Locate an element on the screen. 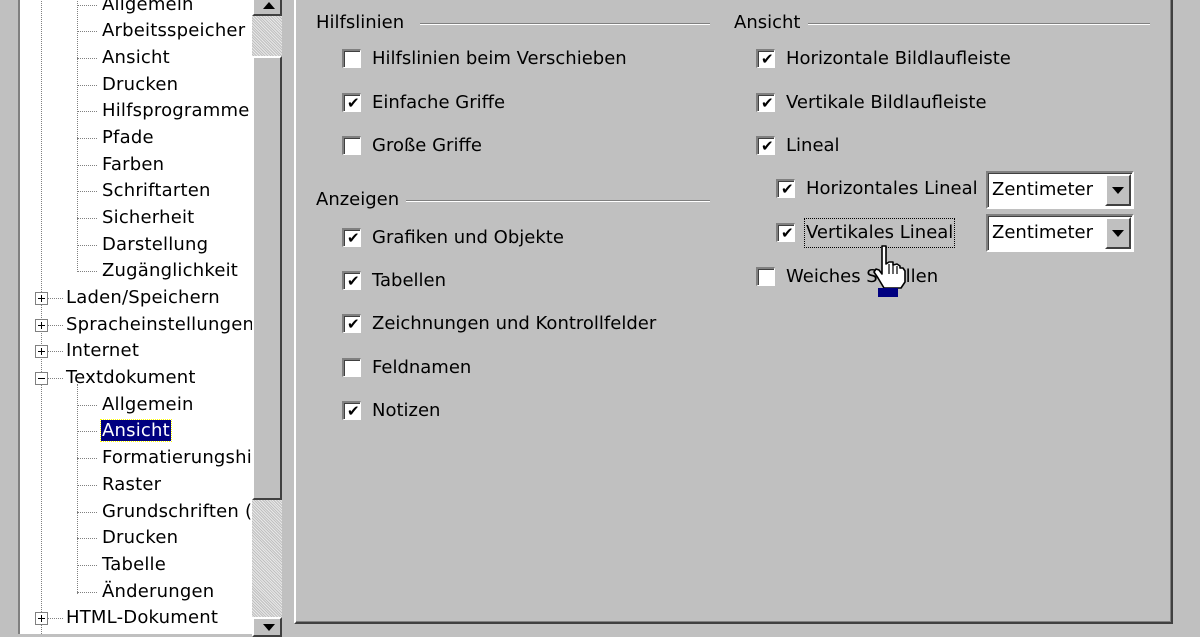 Image resolution: width=1200 pixels, height=637 pixels. tree-item-internet: Internet is located at coordinates (102, 351).